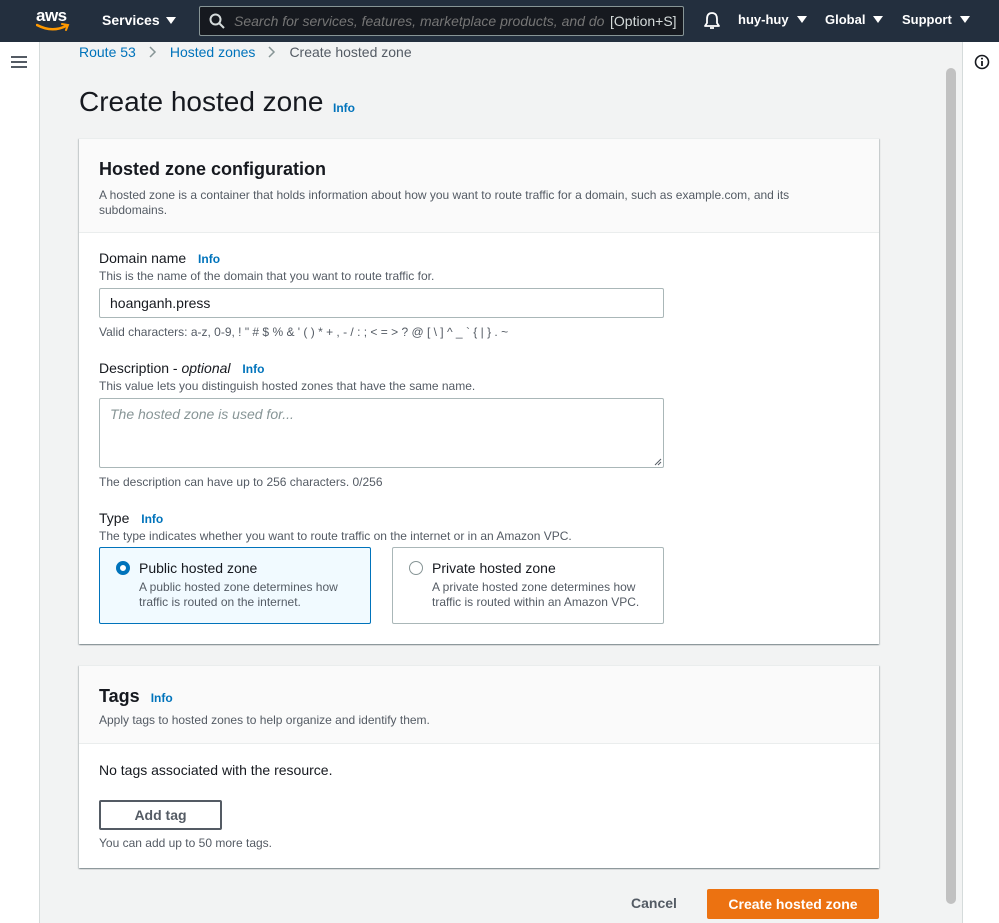 This screenshot has height=923, width=999. I want to click on breadcrumb: Route 53 Hosted zones Create hosted zone, so click(245, 52).